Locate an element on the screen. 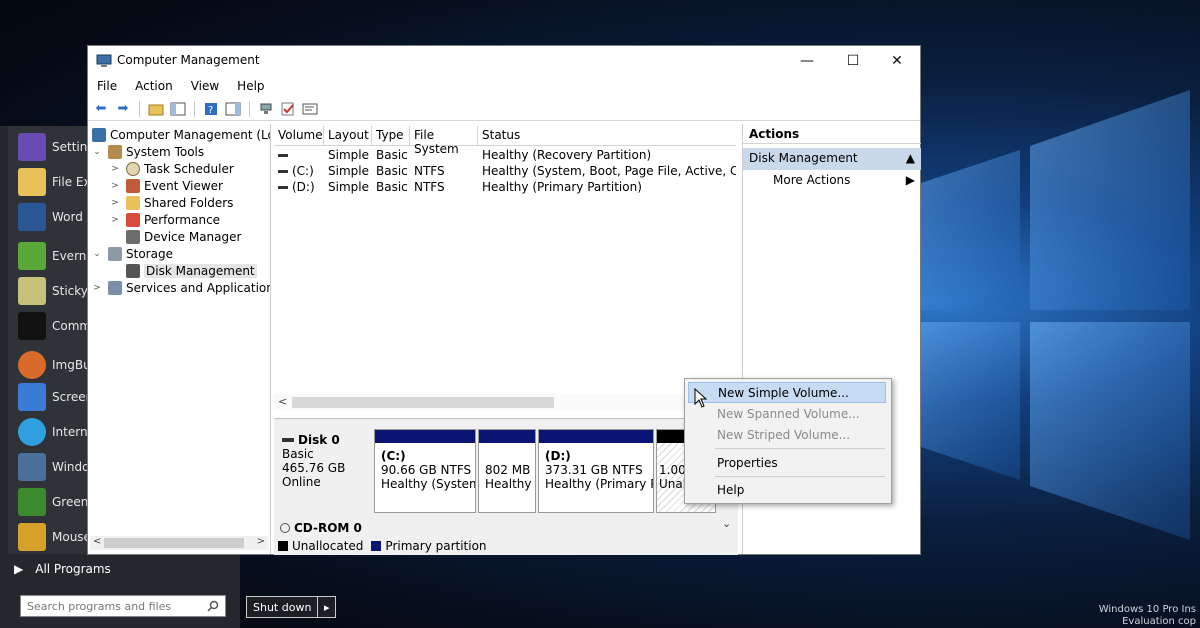 The image size is (1200, 628). start-item-screen: Screen S is located at coordinates (57, 397).